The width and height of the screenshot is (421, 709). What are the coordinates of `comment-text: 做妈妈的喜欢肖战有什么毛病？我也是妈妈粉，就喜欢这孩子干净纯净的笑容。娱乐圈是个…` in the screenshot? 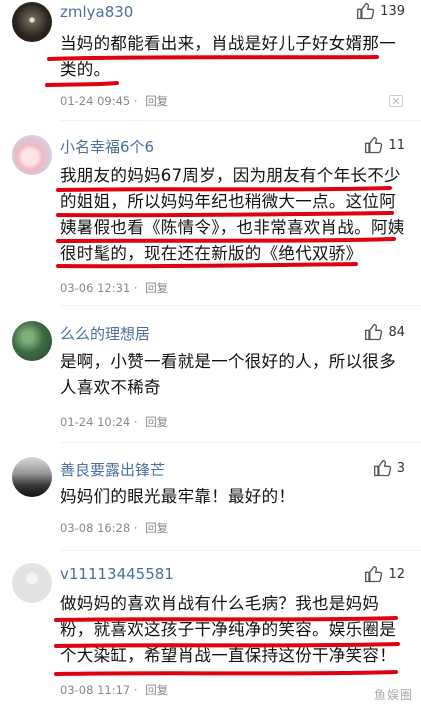 It's located at (228, 629).